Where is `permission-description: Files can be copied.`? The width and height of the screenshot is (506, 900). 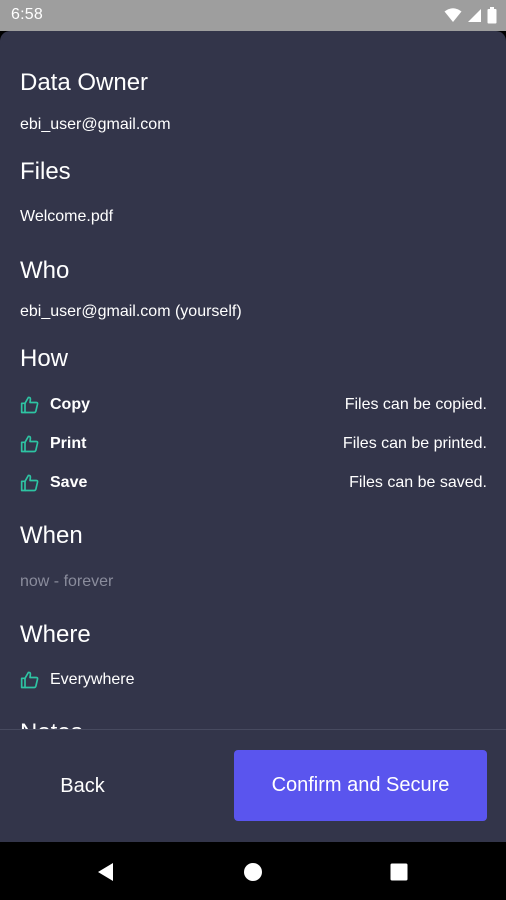
permission-description: Files can be copied. is located at coordinates (415, 404).